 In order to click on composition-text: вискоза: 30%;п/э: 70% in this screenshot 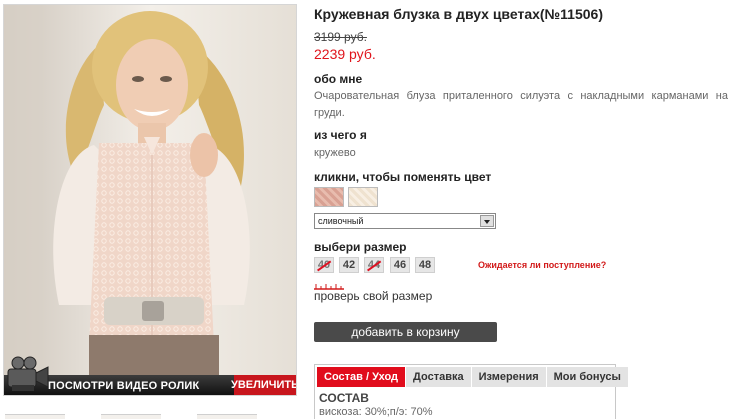, I will do `click(376, 412)`.